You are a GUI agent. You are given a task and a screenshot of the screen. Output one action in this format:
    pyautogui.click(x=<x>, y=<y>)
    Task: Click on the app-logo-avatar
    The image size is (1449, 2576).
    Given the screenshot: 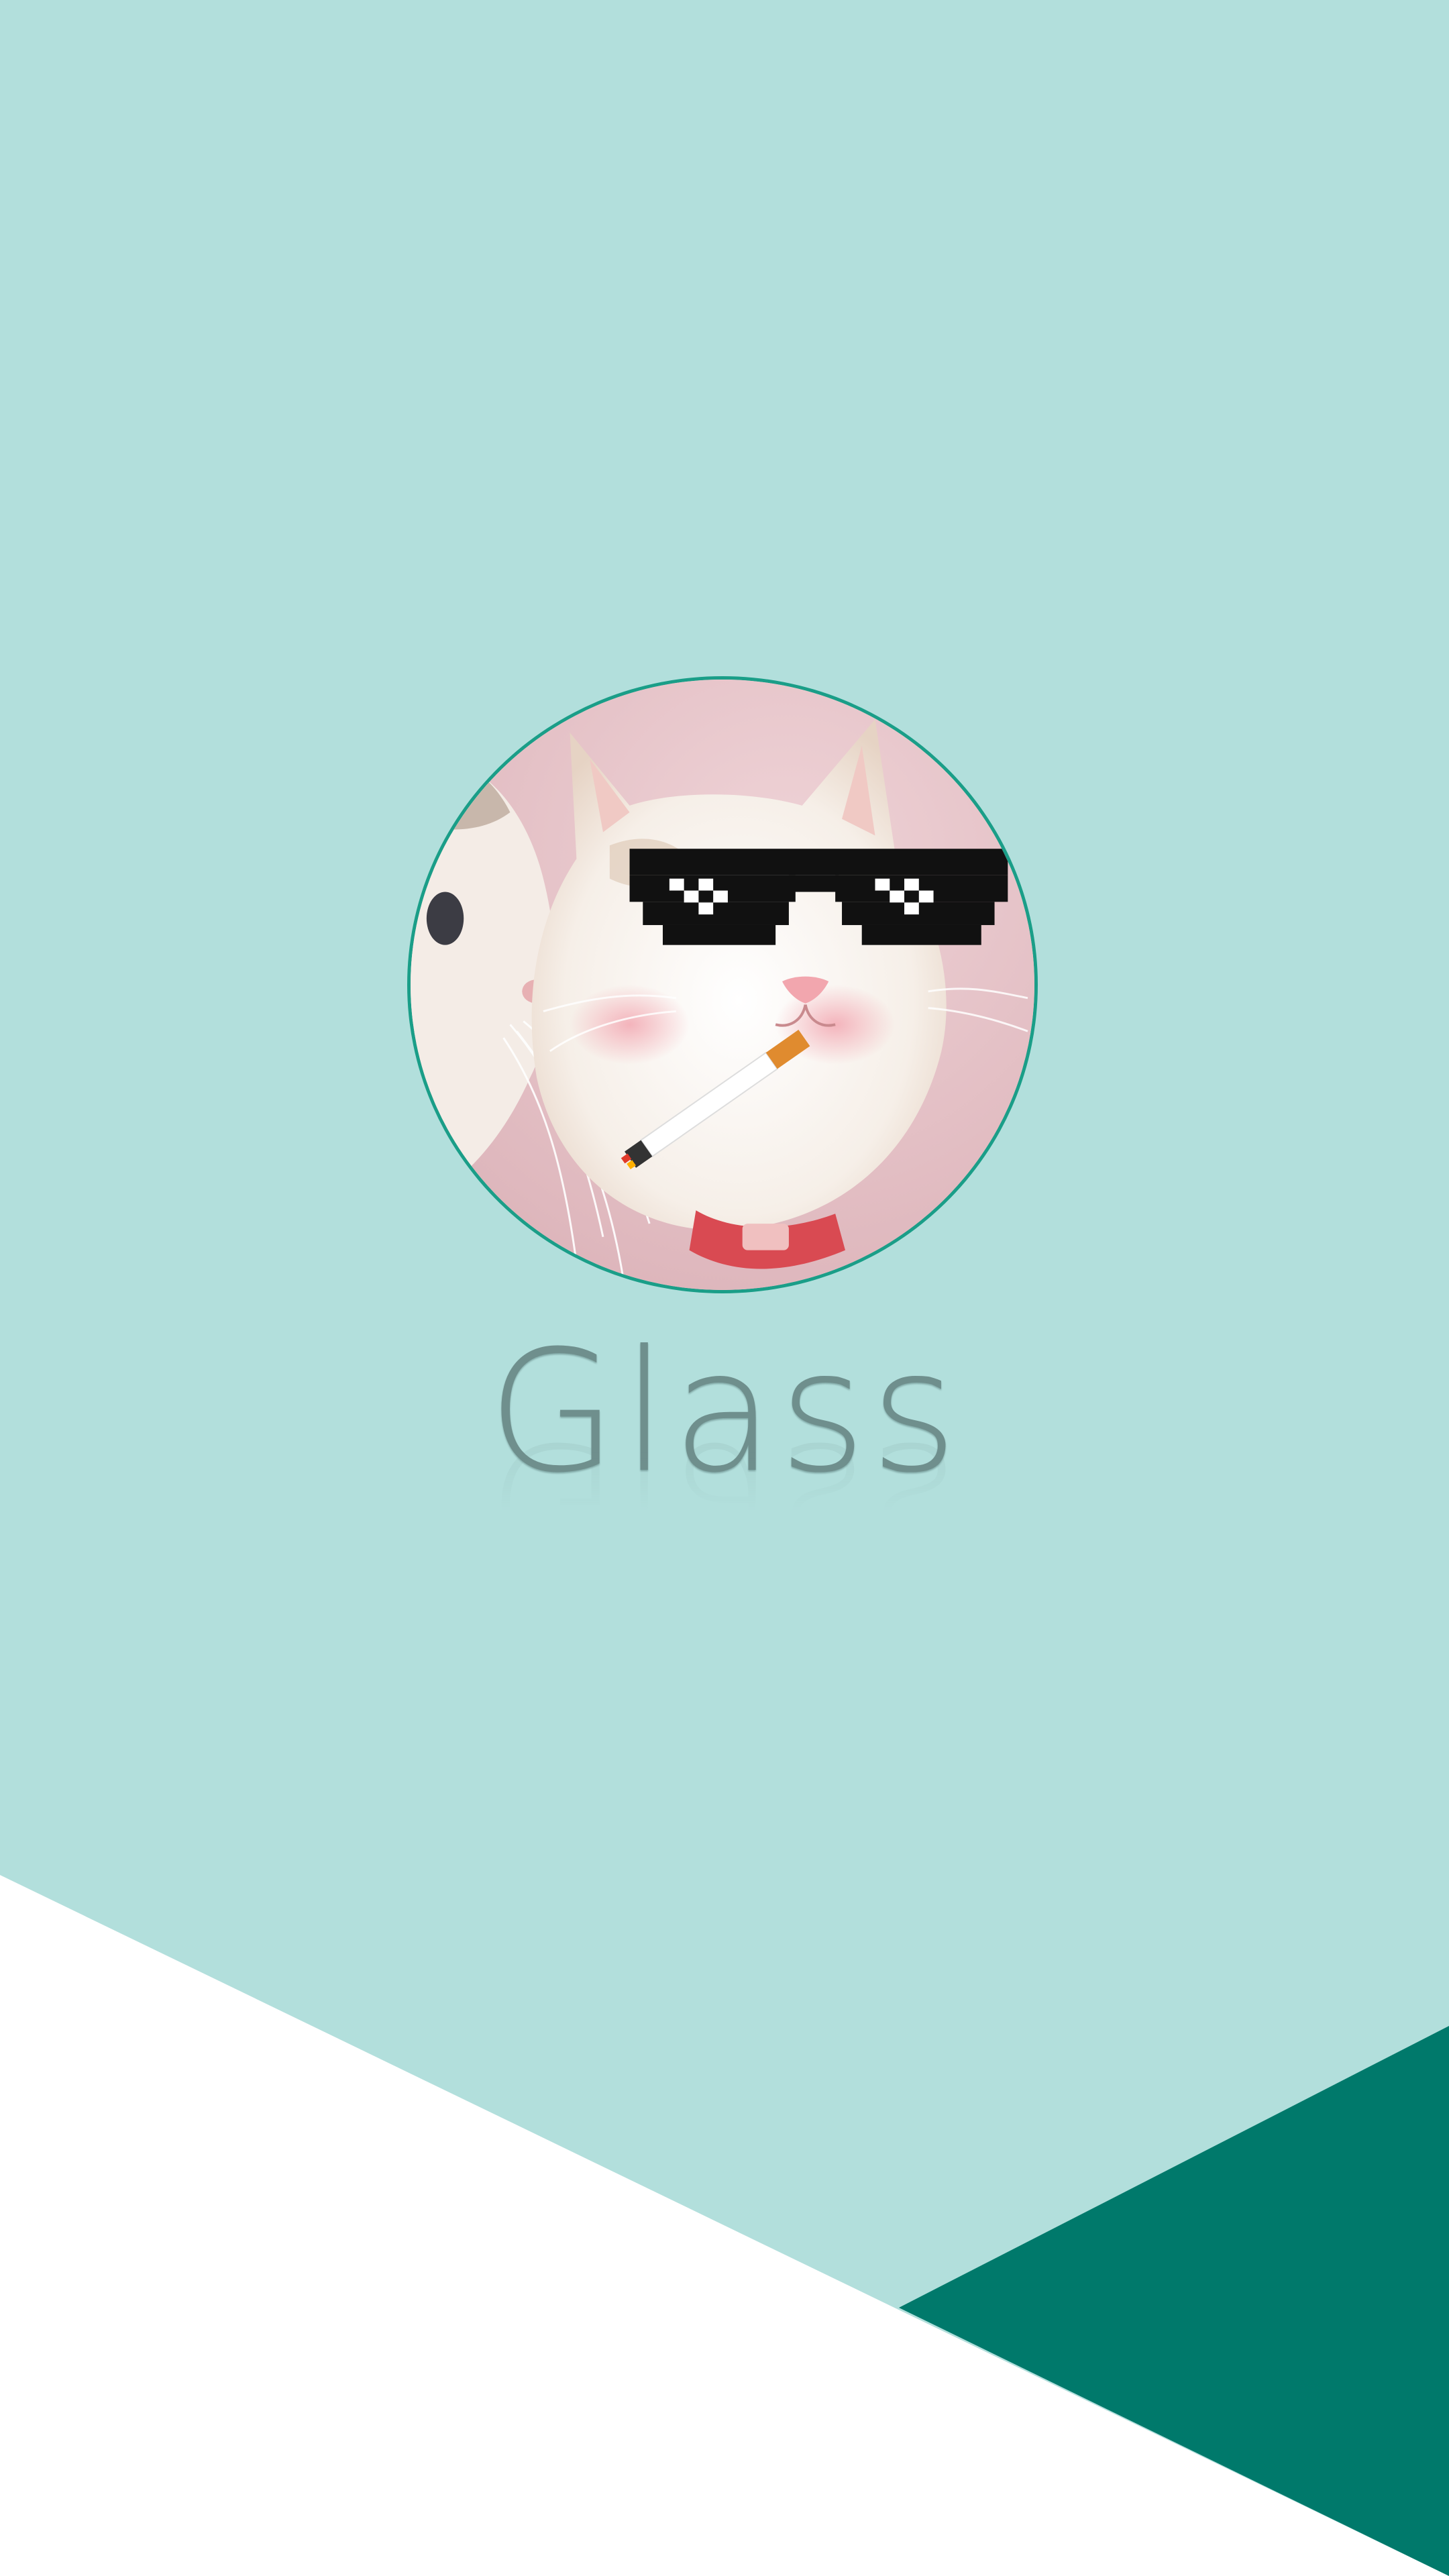 What is the action you would take?
    pyautogui.click(x=722, y=984)
    